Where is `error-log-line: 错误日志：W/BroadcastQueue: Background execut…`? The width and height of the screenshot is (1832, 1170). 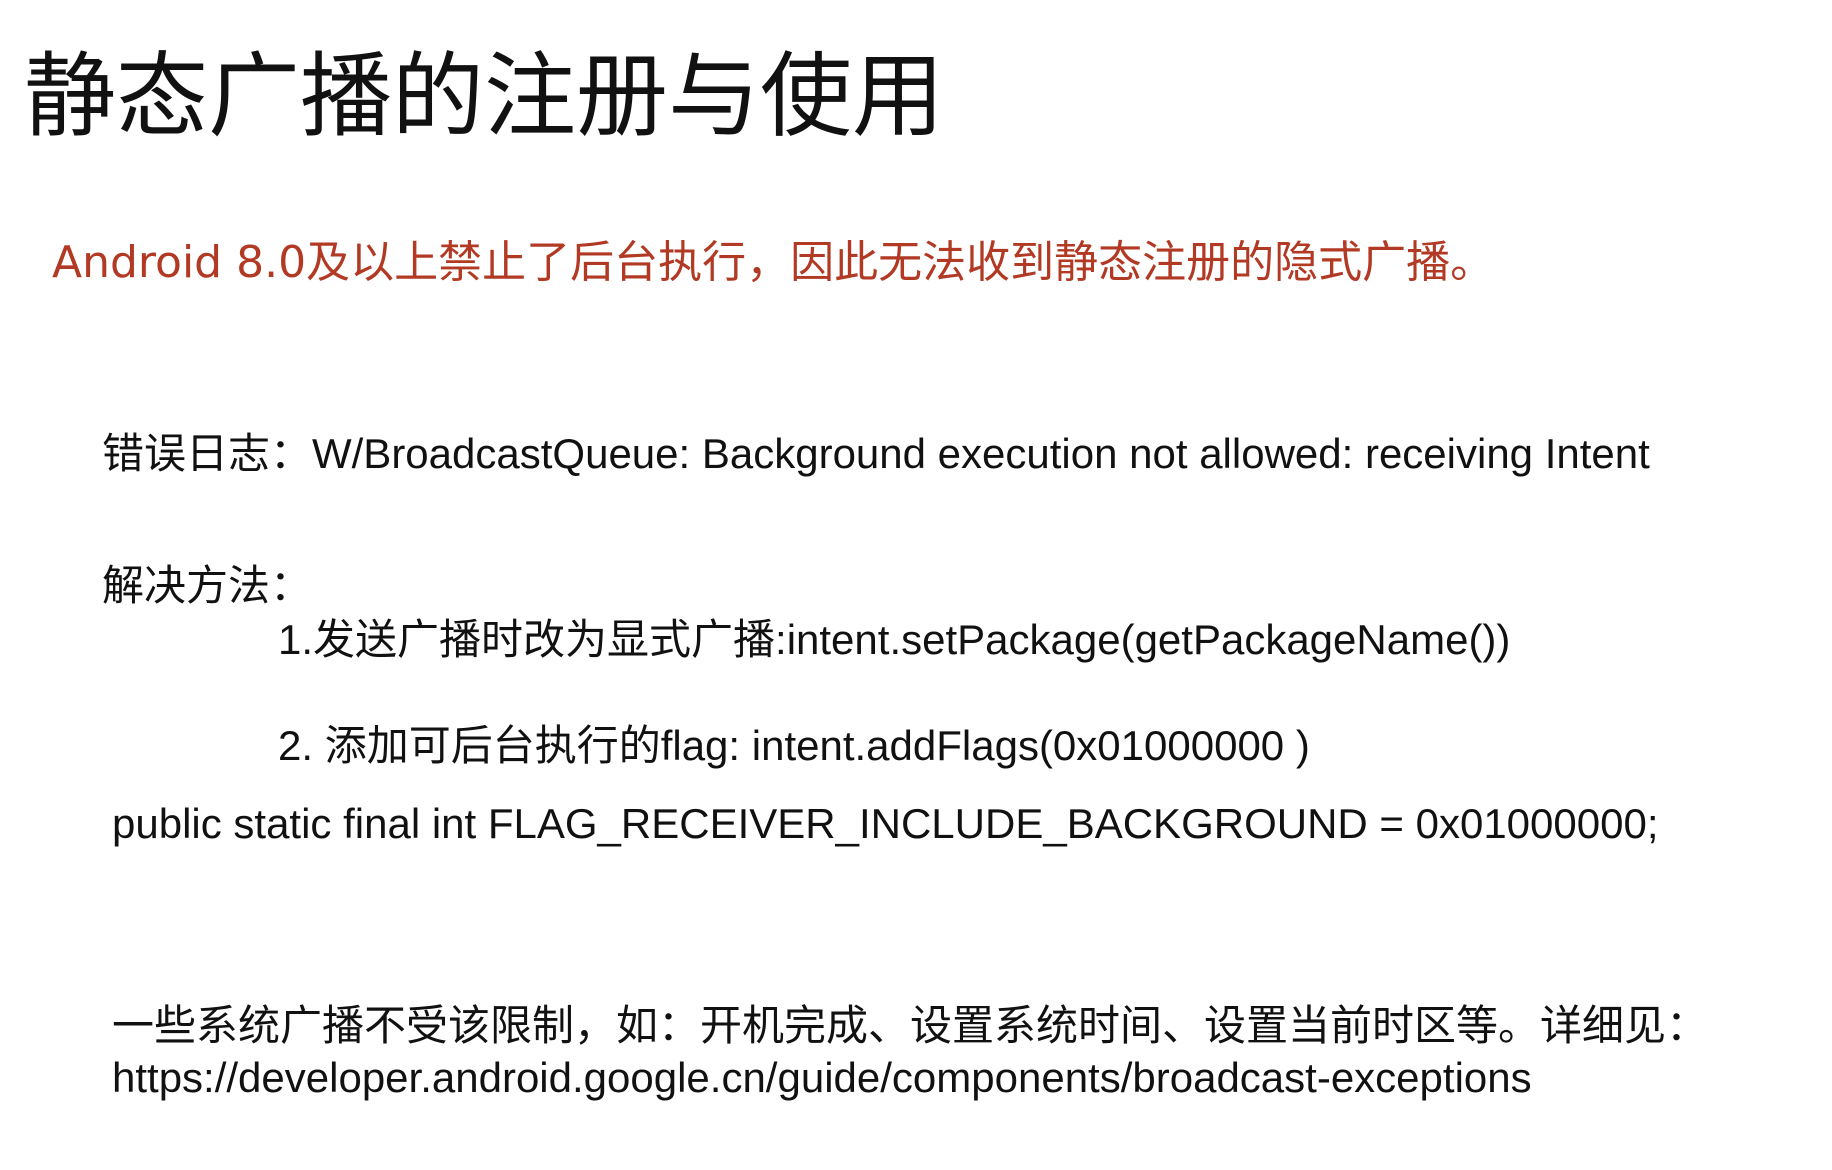
error-log-line: 错误日志：W/BroadcastQueue: Background execut… is located at coordinates (876, 453).